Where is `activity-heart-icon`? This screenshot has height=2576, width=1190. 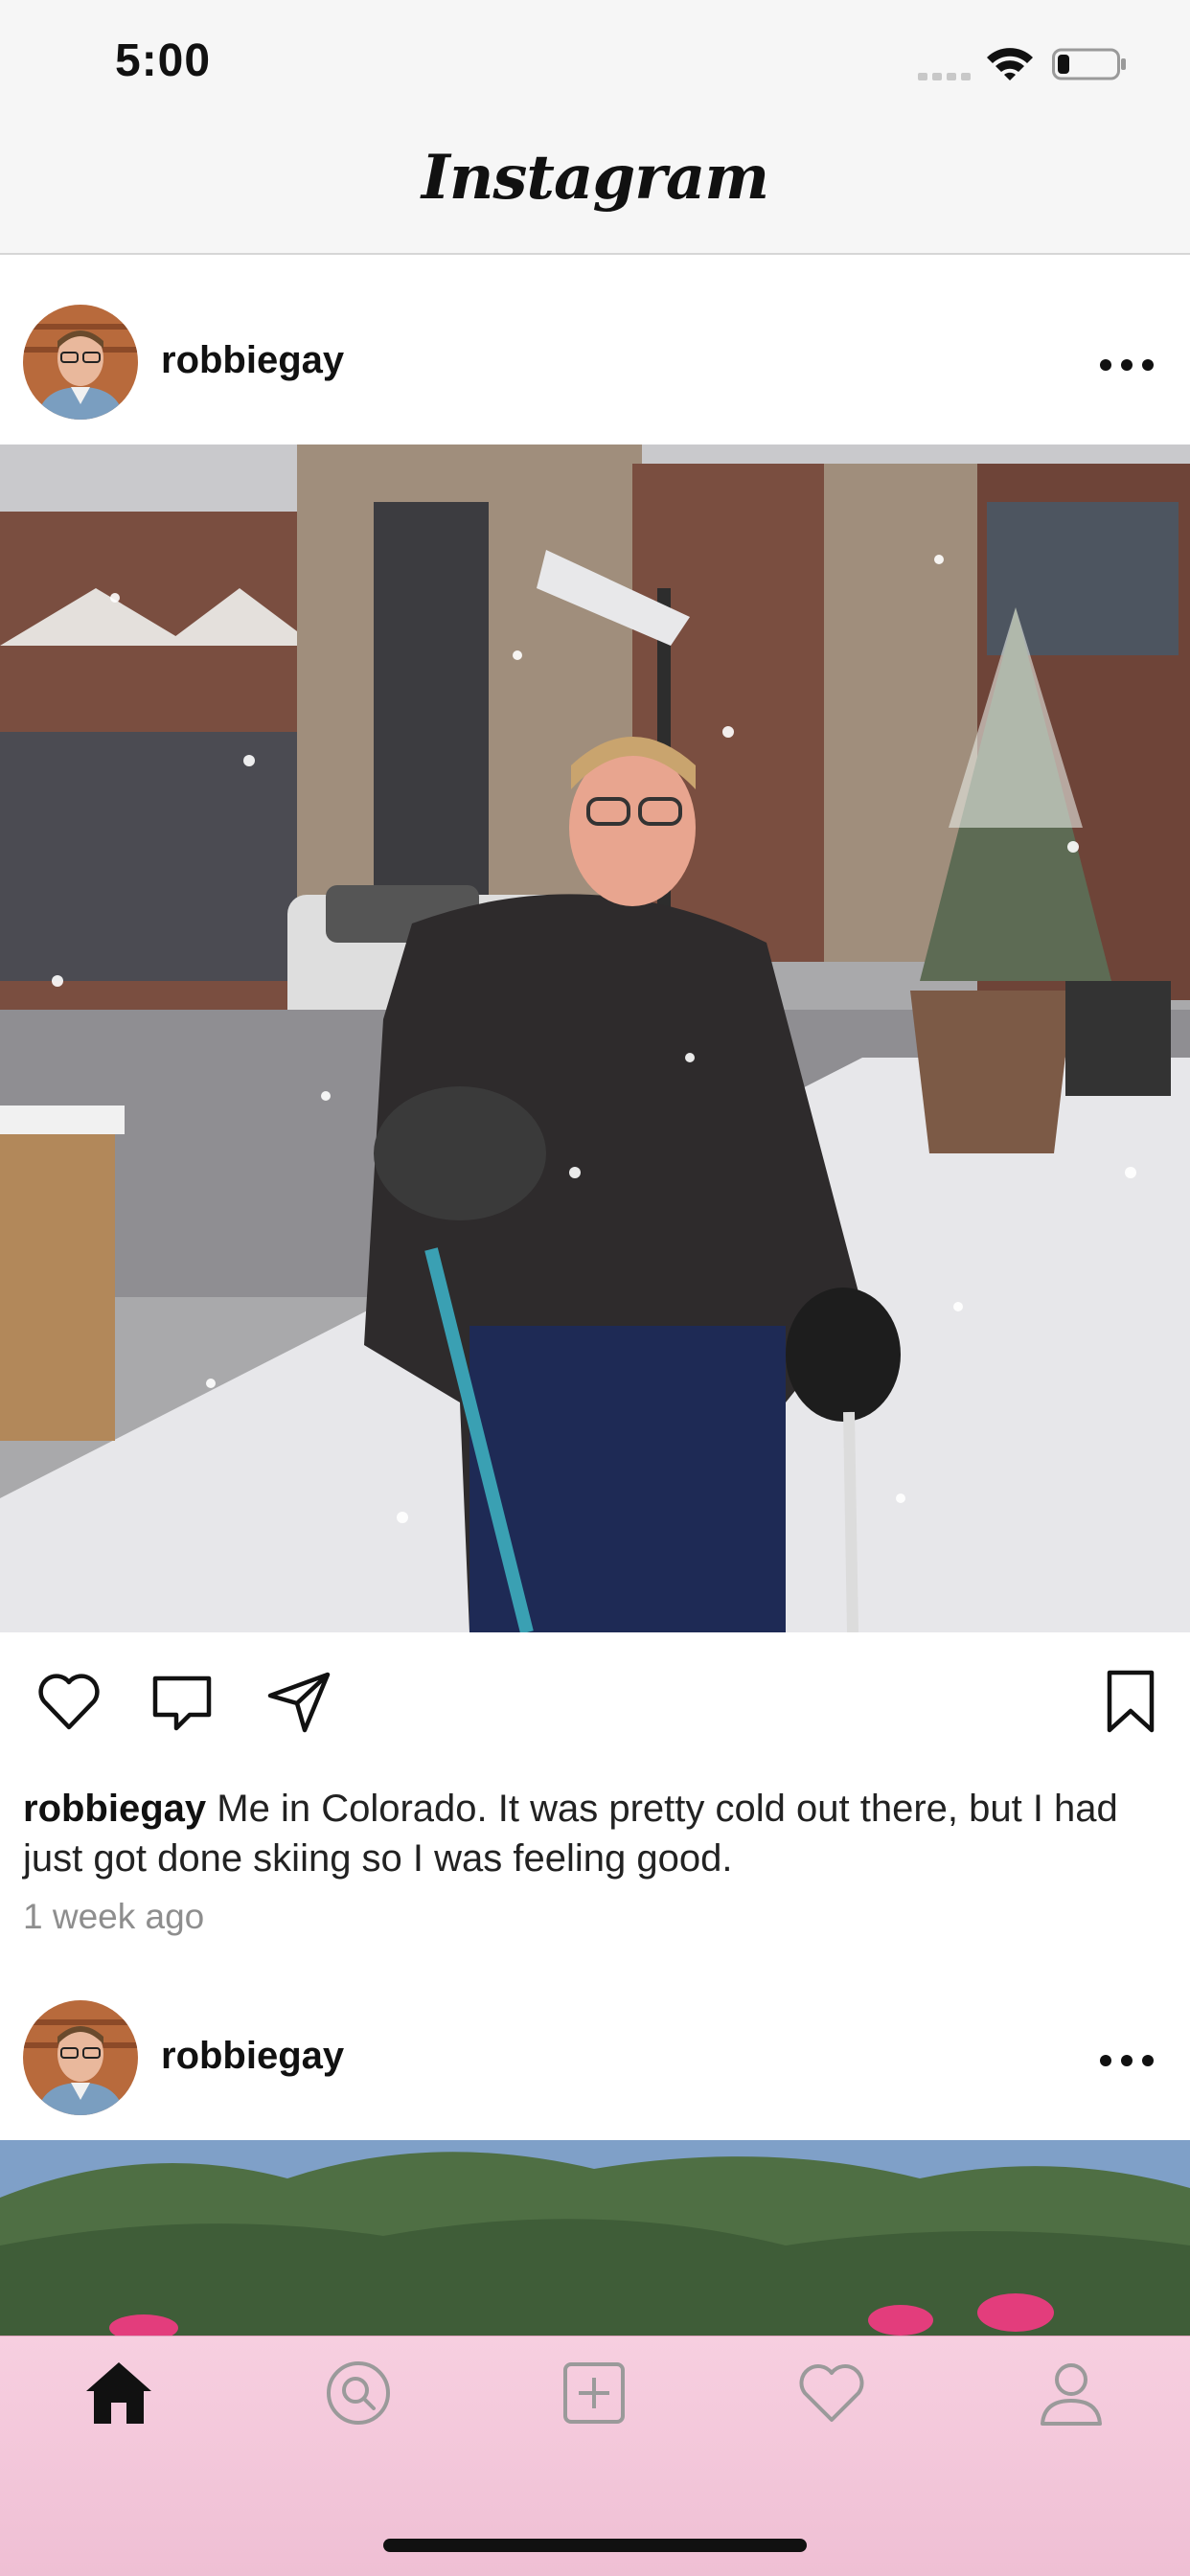 activity-heart-icon is located at coordinates (832, 2393).